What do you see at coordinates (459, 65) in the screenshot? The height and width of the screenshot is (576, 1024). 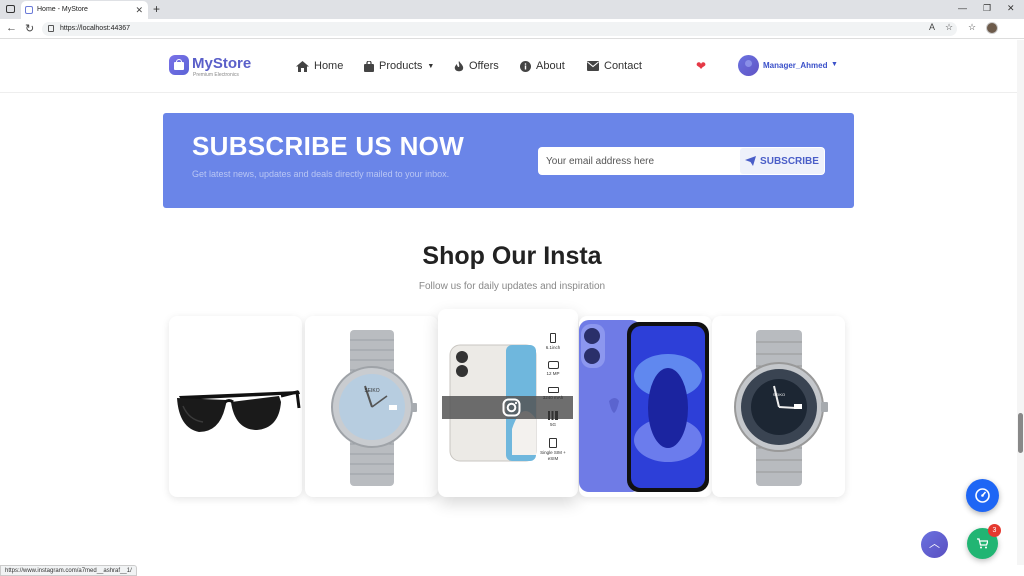 I see `fire-icon` at bounding box center [459, 65].